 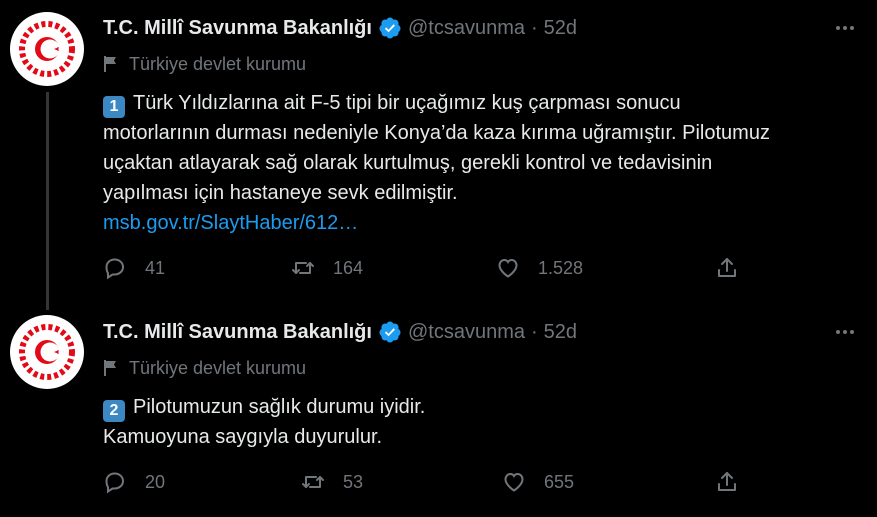 What do you see at coordinates (353, 481) in the screenshot?
I see `retweet-count: 53` at bounding box center [353, 481].